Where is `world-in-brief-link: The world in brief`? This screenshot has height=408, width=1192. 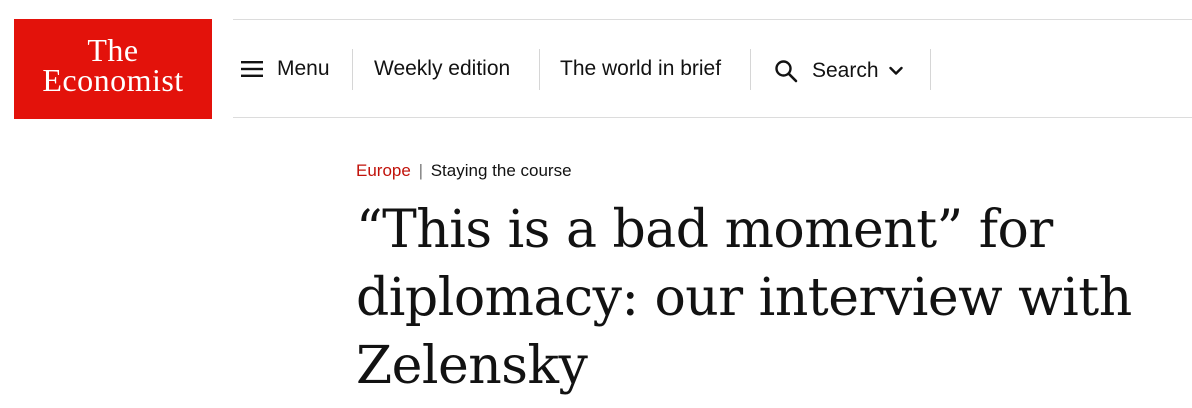
world-in-brief-link: The world in brief is located at coordinates (640, 69).